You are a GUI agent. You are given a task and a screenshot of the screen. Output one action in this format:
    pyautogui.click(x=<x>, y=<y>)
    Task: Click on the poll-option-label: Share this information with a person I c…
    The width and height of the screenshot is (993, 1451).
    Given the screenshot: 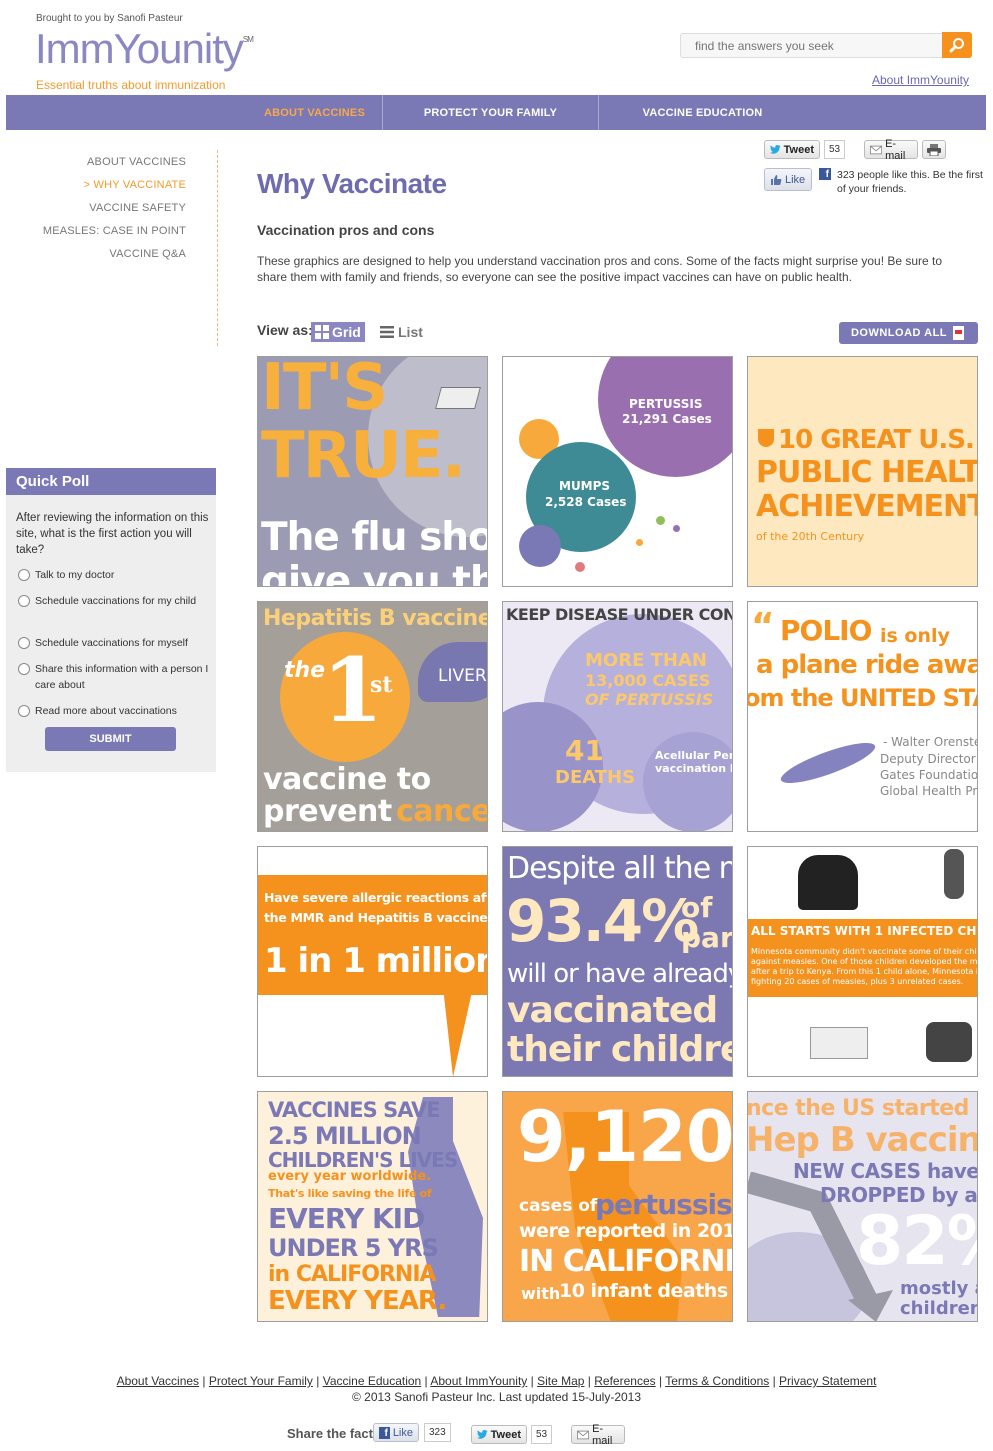 What is the action you would take?
    pyautogui.click(x=122, y=677)
    